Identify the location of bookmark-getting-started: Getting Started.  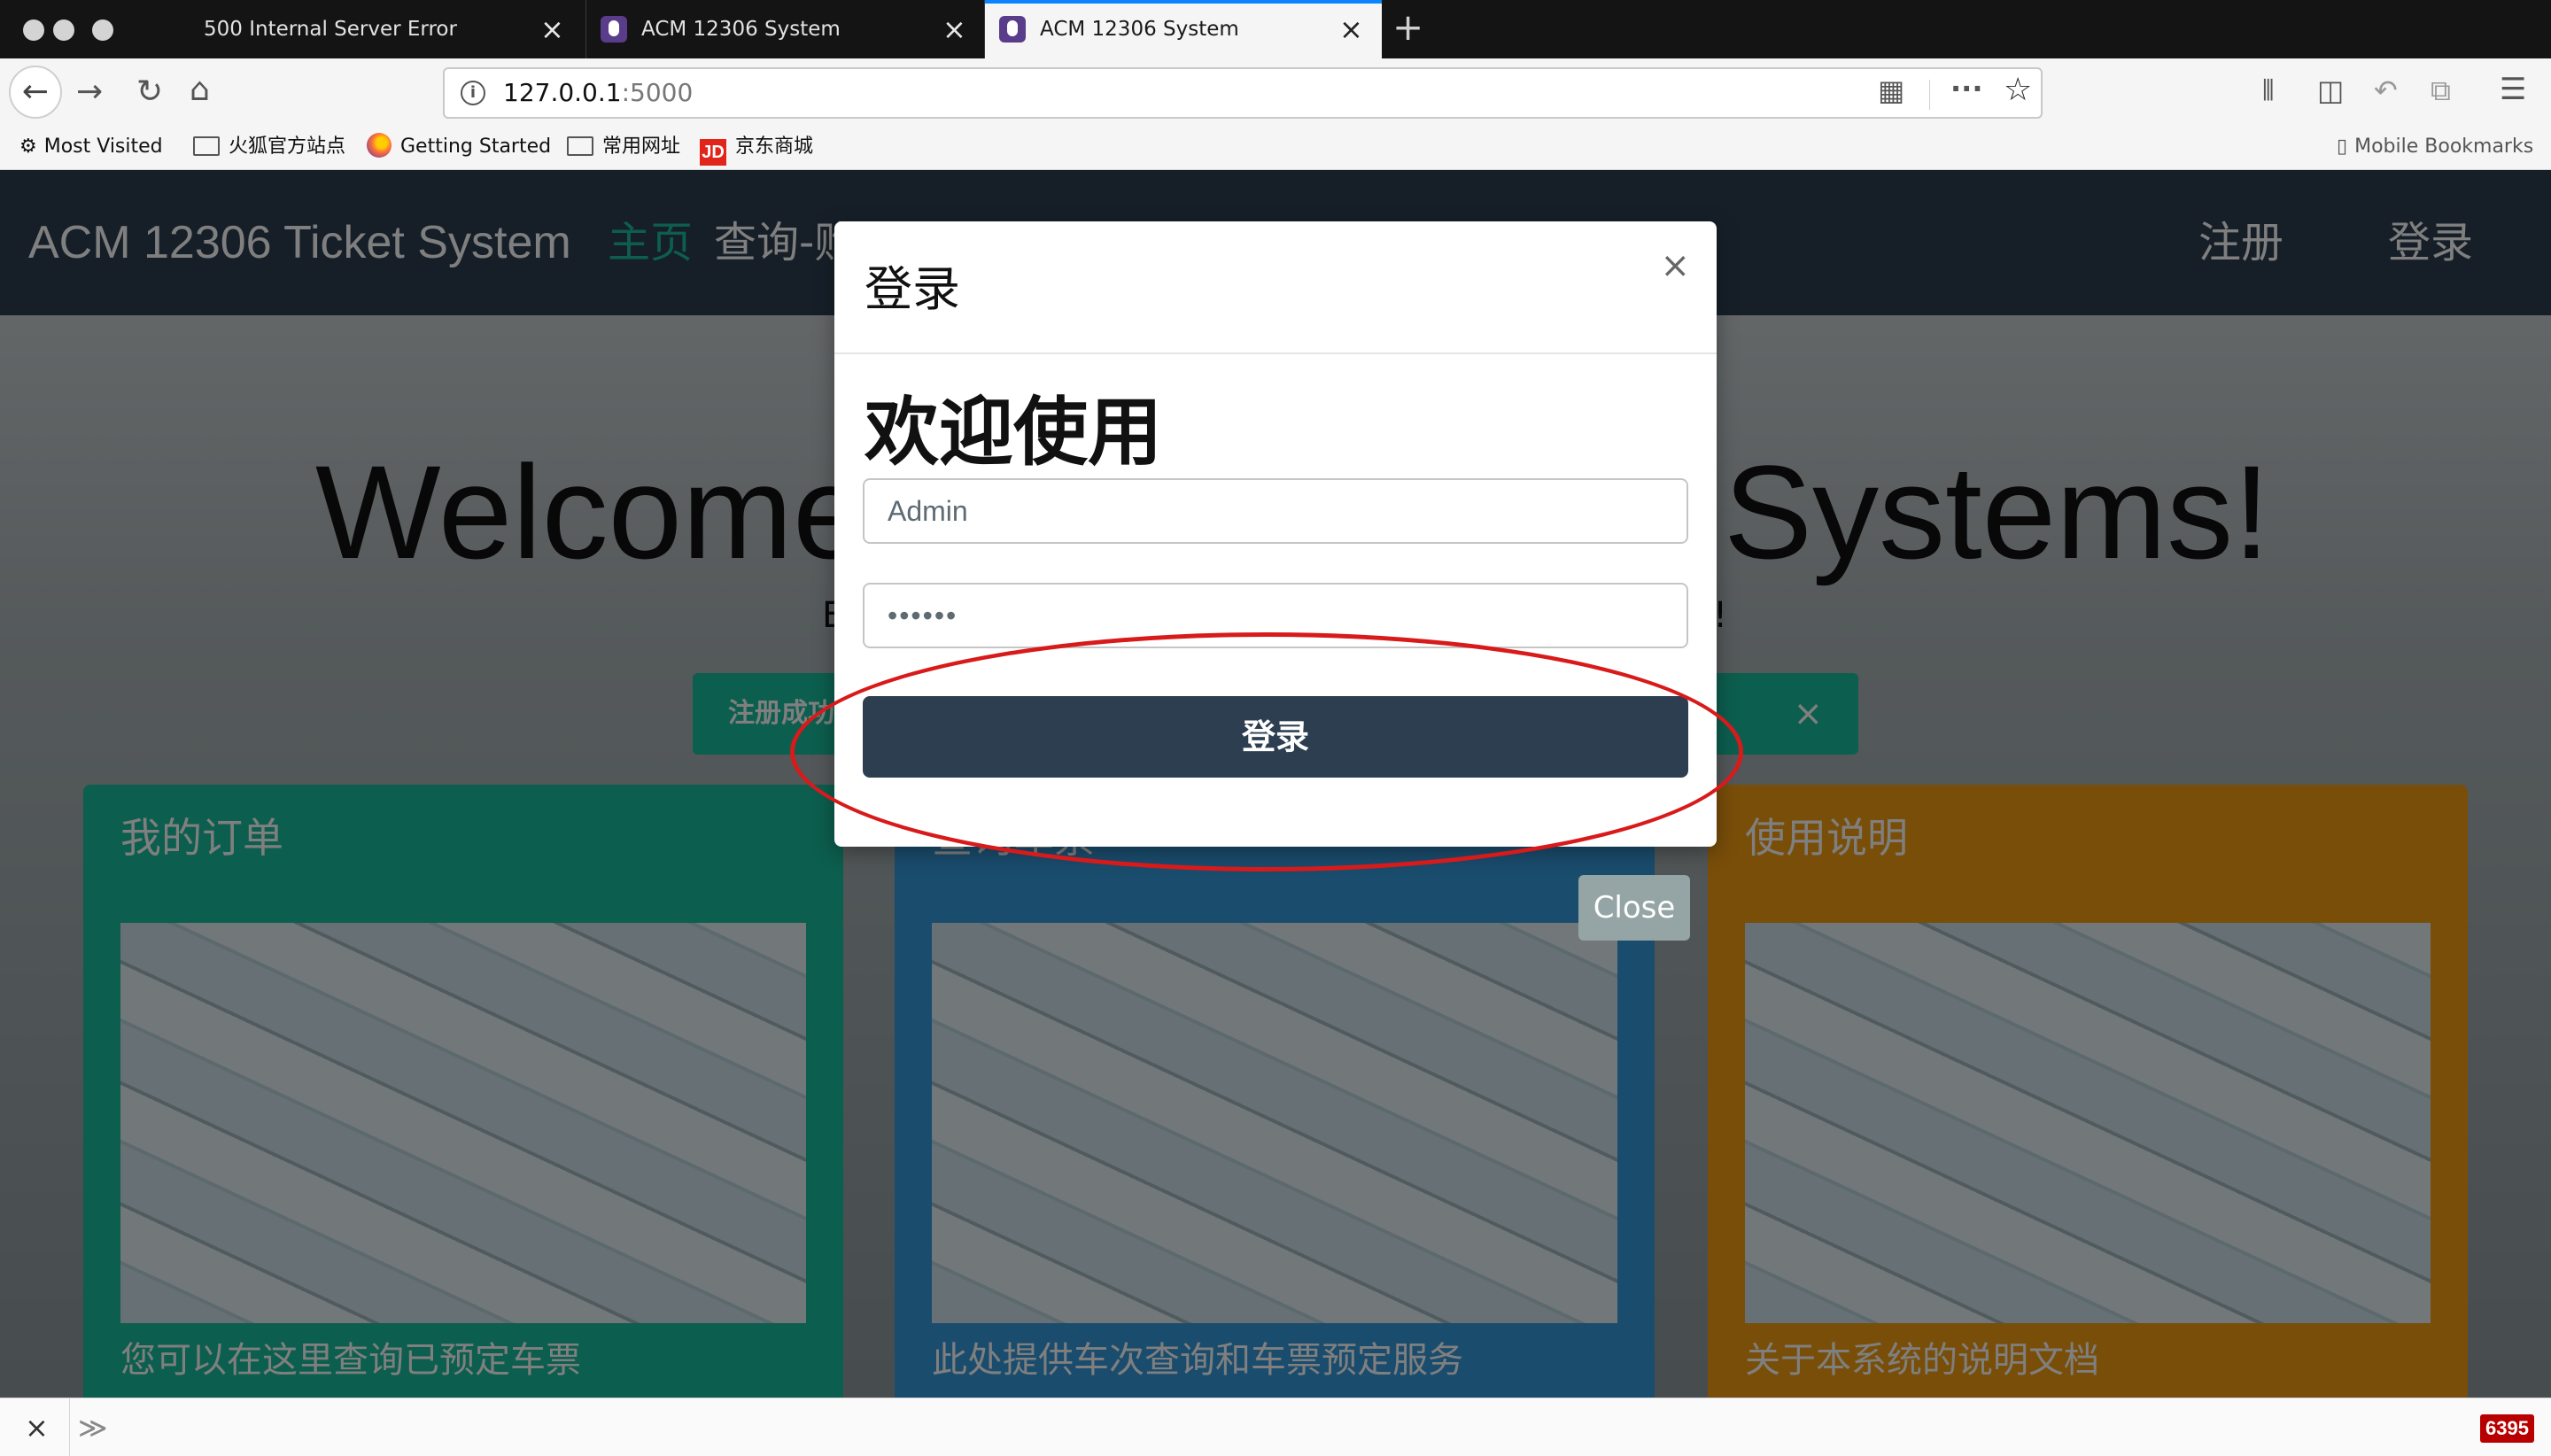
(459, 147).